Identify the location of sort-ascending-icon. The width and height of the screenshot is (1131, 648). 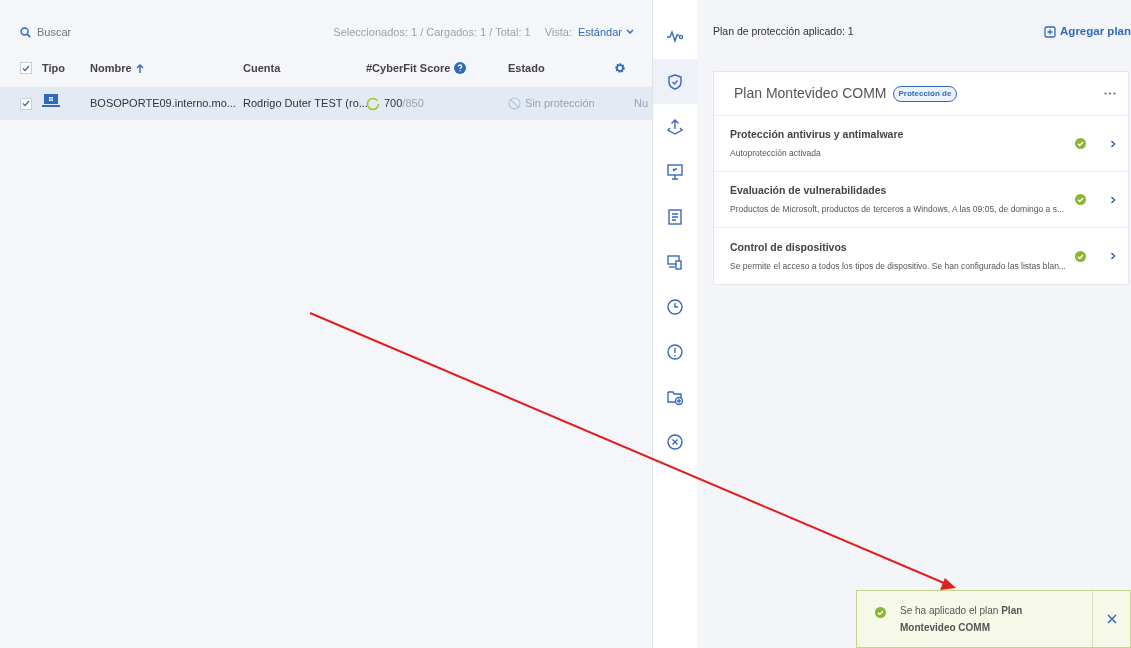
(139, 68).